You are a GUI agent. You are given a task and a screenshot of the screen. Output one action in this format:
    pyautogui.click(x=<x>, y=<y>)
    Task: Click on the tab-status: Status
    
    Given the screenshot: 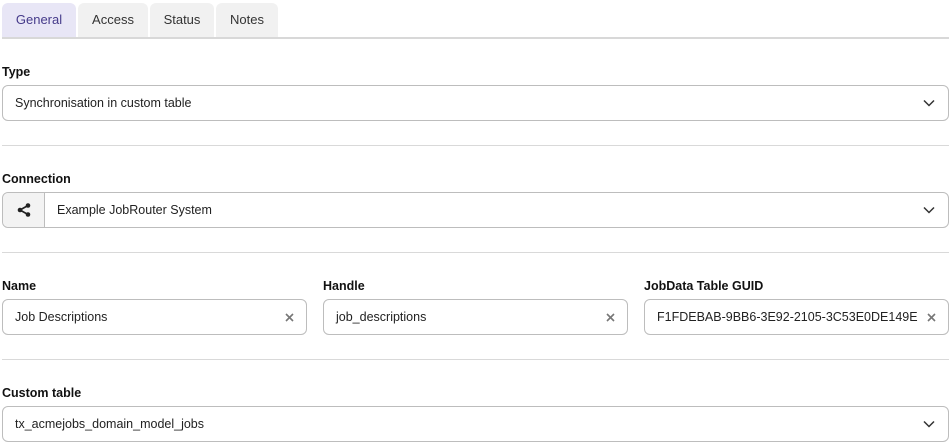 What is the action you would take?
    pyautogui.click(x=182, y=21)
    